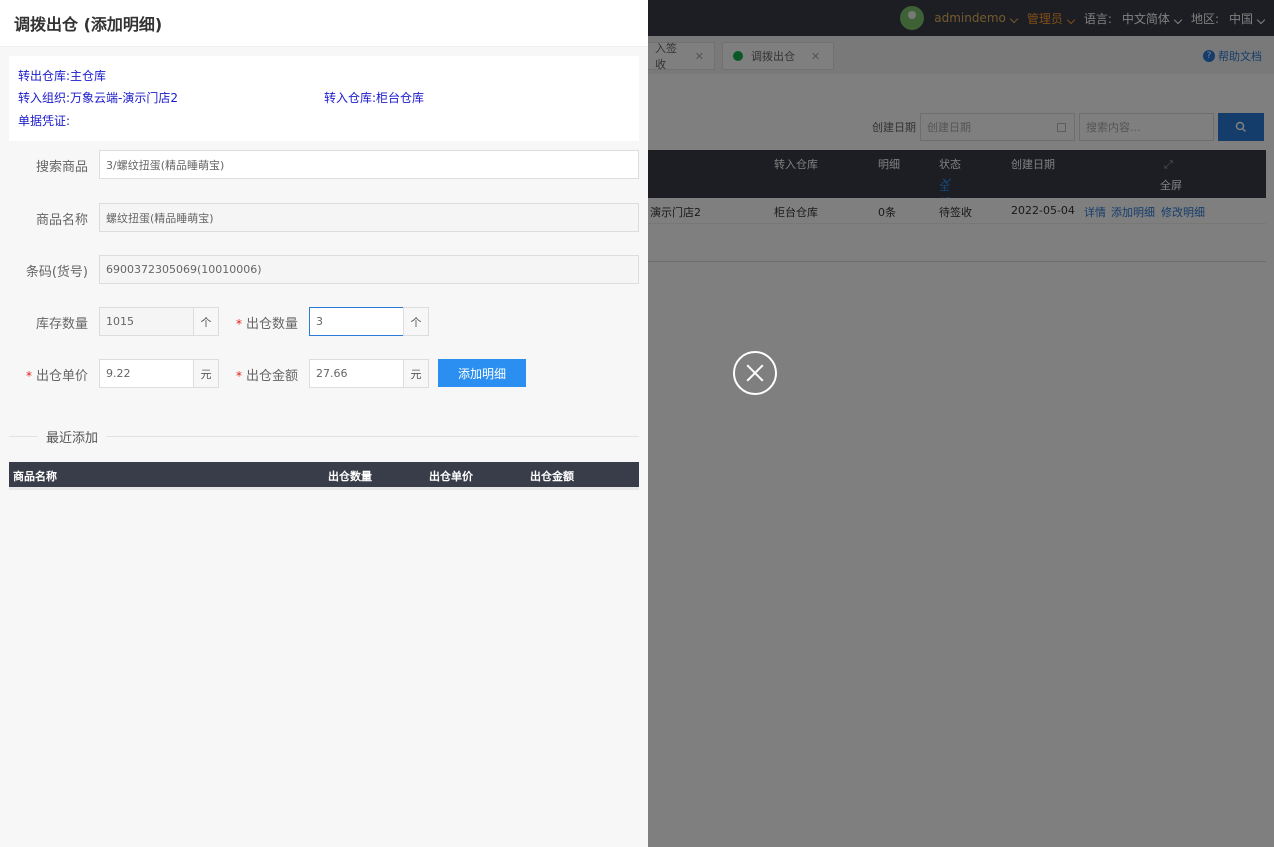 The width and height of the screenshot is (1274, 847). I want to click on out-qty-label: * 出仓数量, so click(263, 322).